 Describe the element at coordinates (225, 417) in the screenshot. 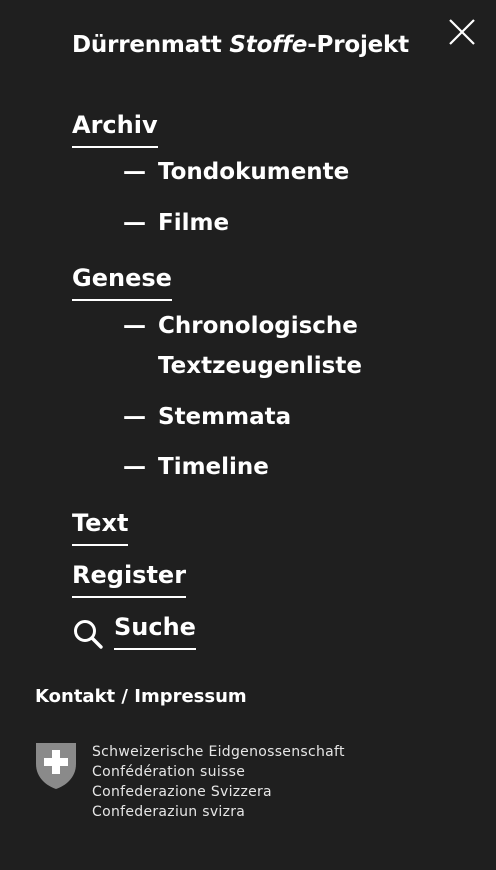

I see `nav-sub-label: Stemmata` at that location.